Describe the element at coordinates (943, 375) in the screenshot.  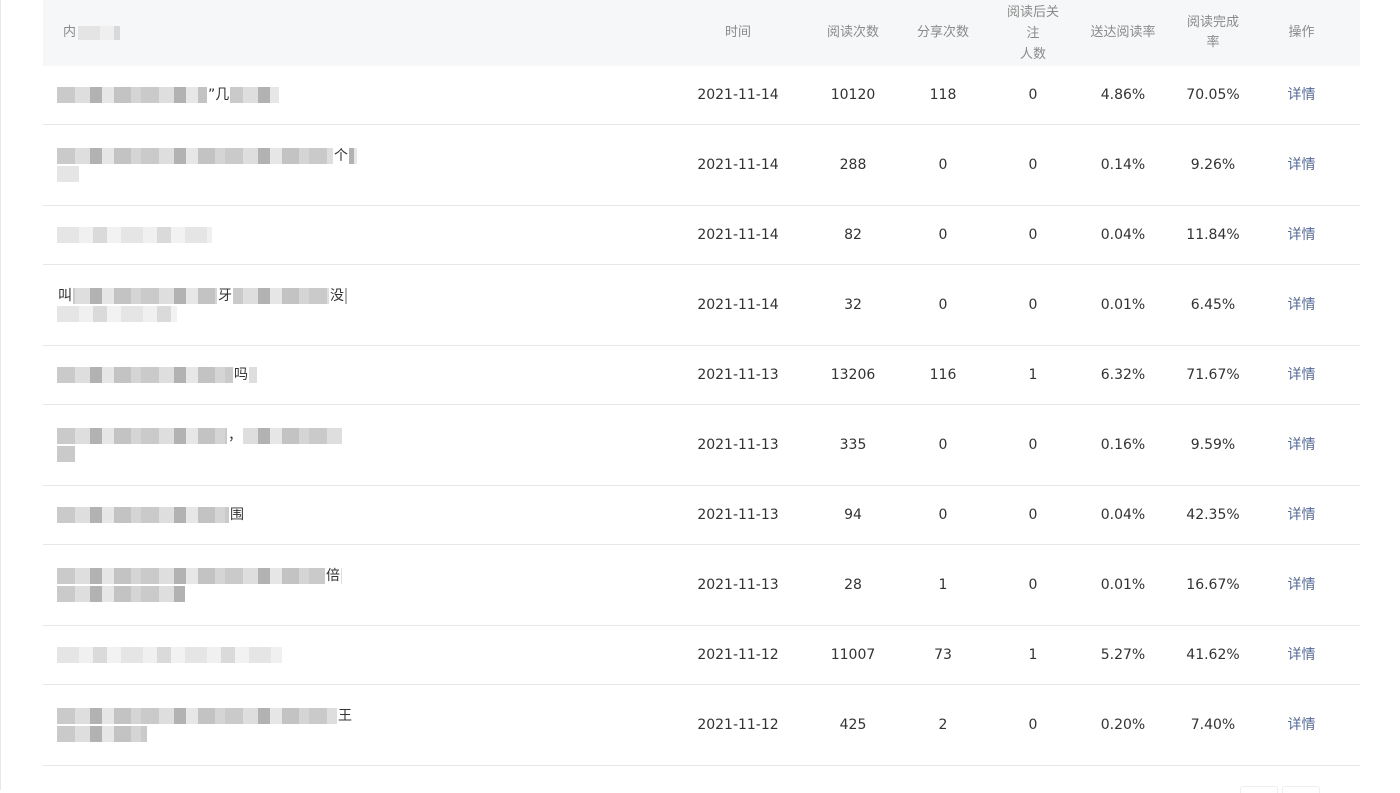
I see `share-count: 116` at that location.